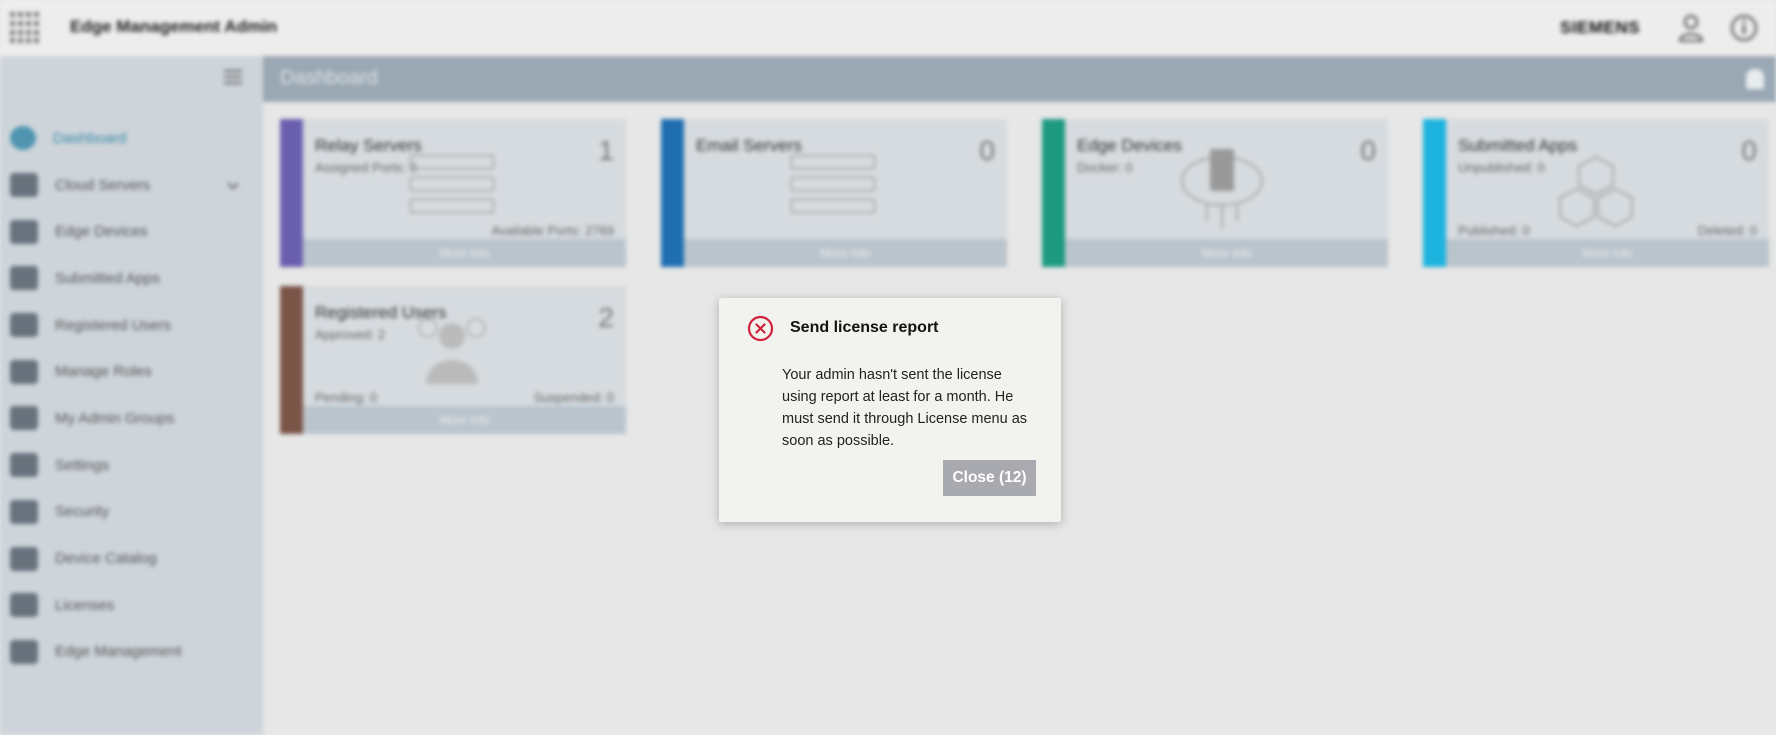 The image size is (1776, 735). Describe the element at coordinates (233, 78) in the screenshot. I see `sidebar-toggle-icon` at that location.